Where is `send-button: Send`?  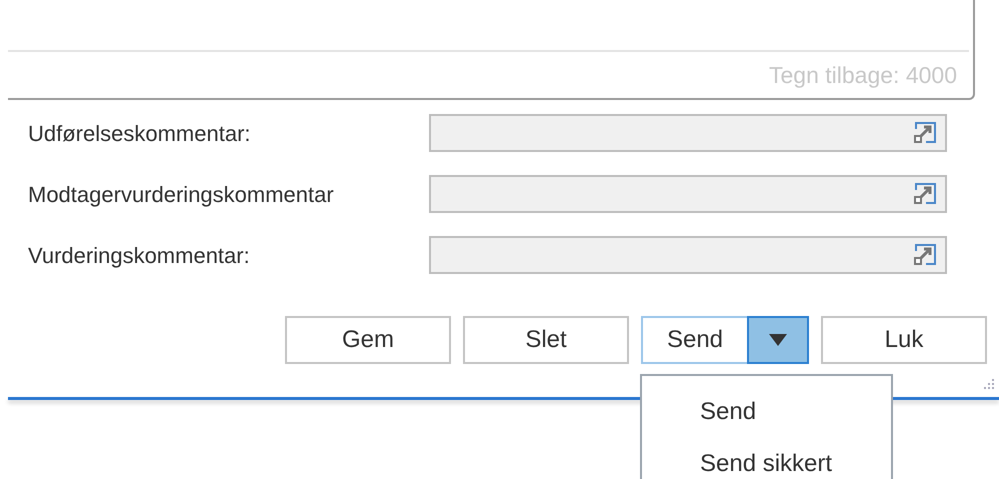
send-button: Send is located at coordinates (694, 340).